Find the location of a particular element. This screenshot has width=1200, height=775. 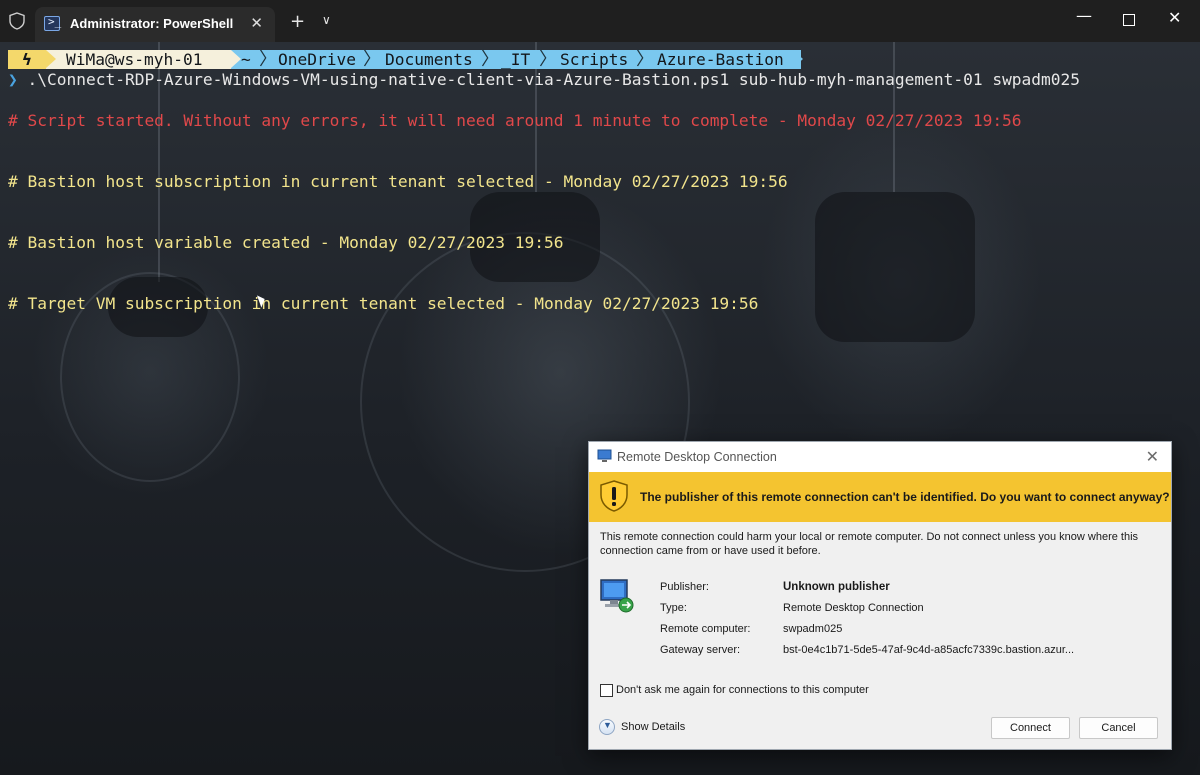

powershell-icon: >_ is located at coordinates (52, 23).